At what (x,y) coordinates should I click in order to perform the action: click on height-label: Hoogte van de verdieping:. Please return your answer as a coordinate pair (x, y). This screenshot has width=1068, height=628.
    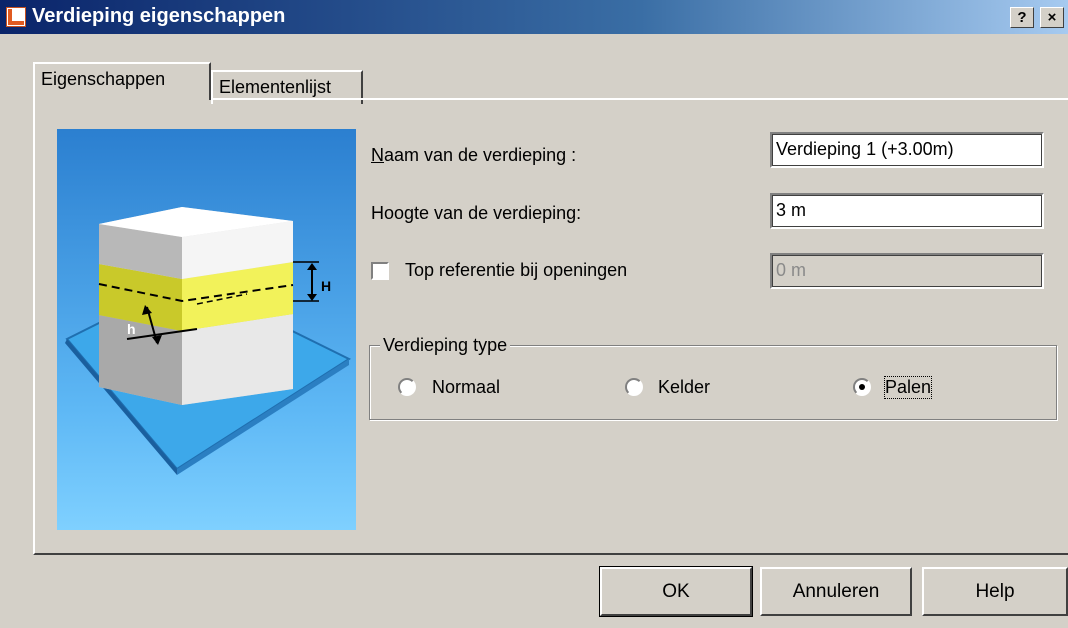
    Looking at the image, I should click on (476, 213).